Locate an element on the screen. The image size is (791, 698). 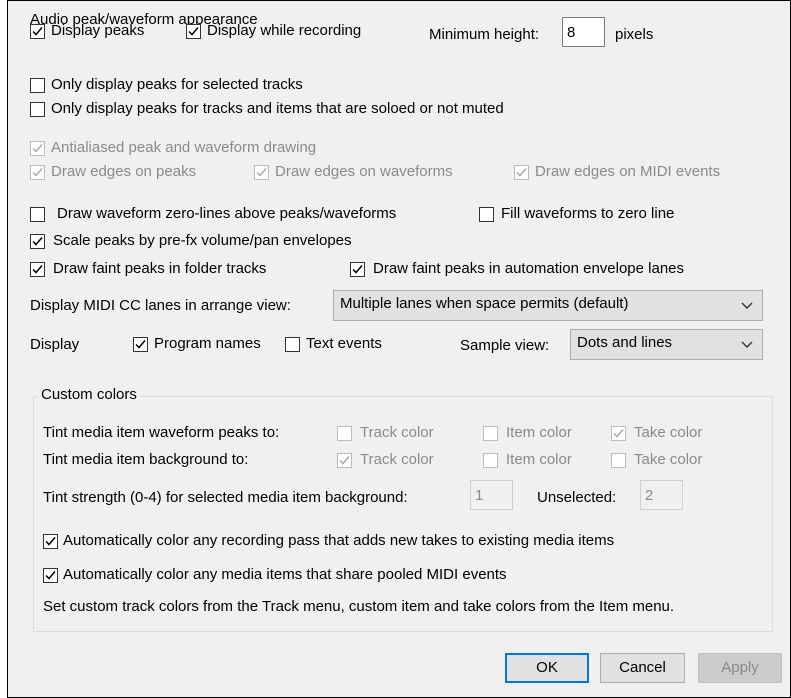
edges-midi-label: Draw edges on MIDI events is located at coordinates (628, 171).